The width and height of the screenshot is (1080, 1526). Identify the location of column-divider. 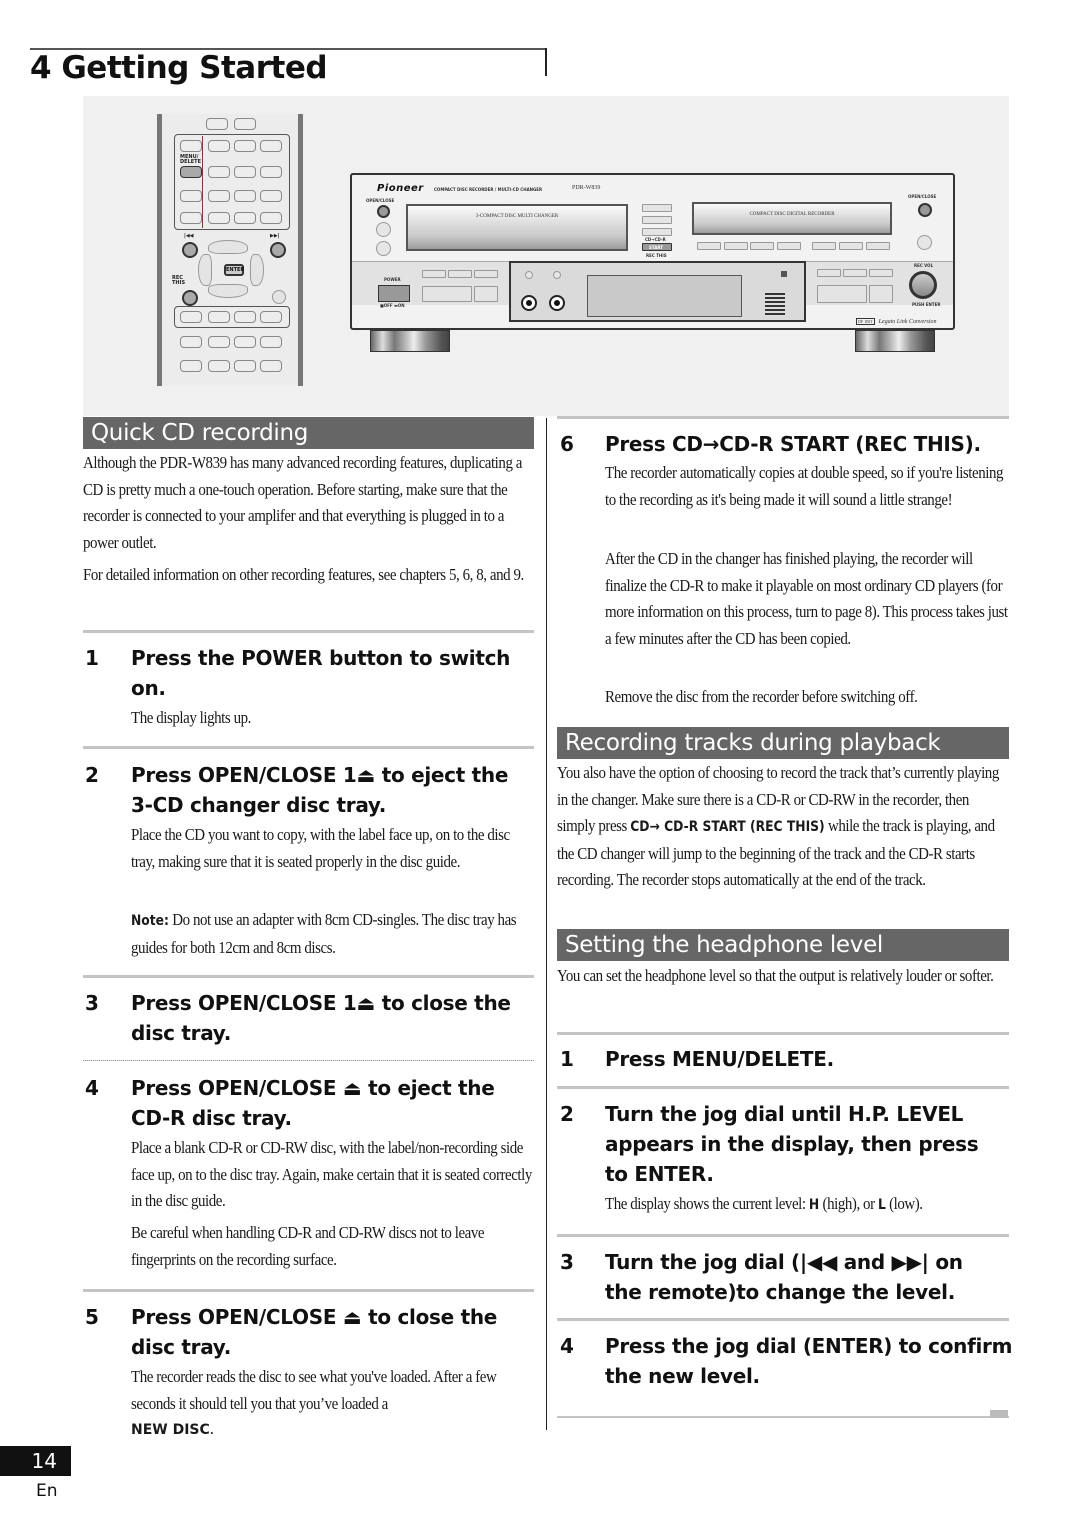
(546, 924).